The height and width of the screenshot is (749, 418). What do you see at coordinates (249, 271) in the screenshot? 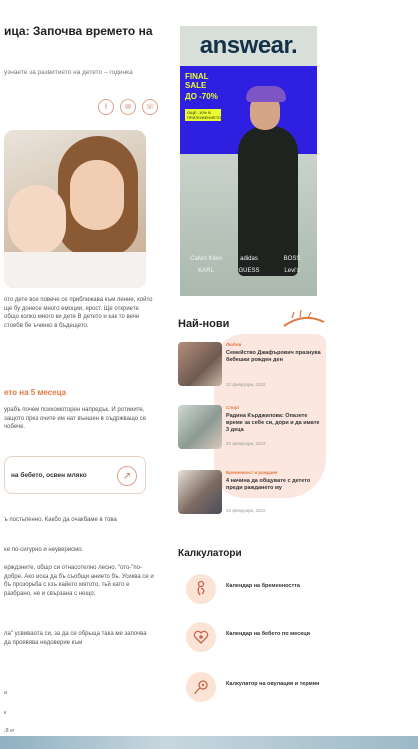
I see `ad-logo: GUESS` at bounding box center [249, 271].